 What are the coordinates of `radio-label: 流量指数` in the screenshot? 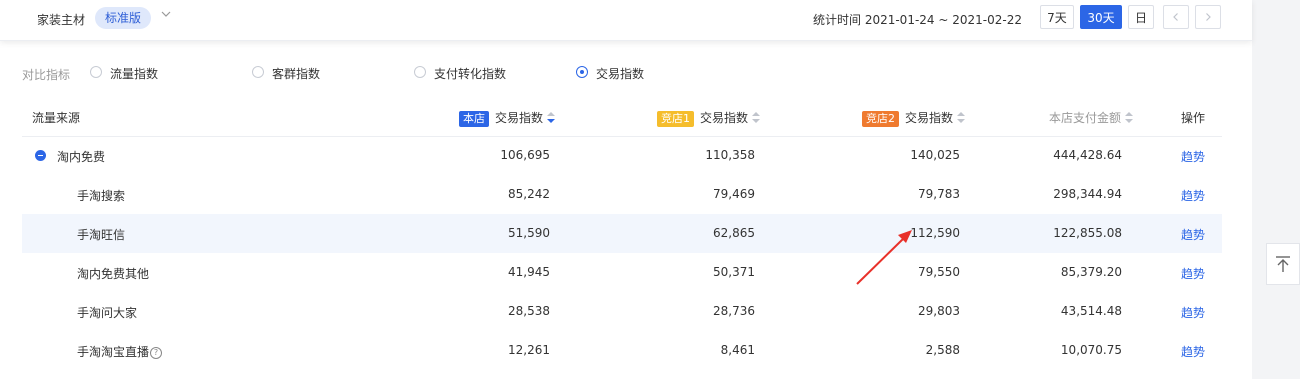 It's located at (134, 74).